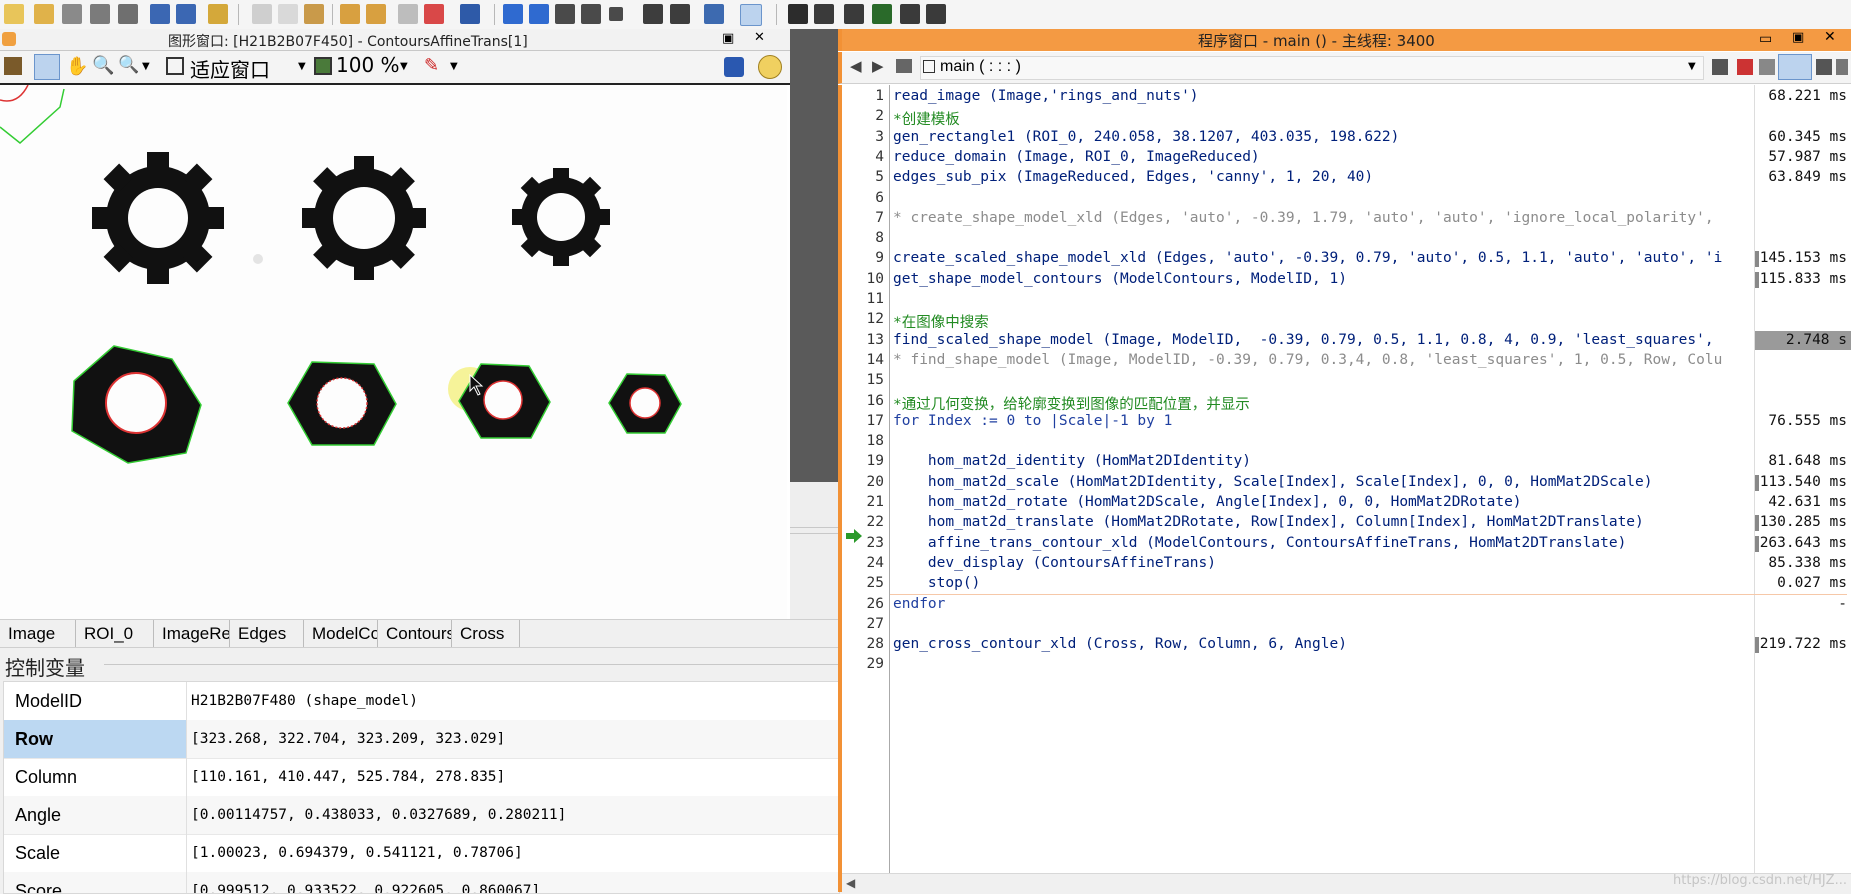  I want to click on step-into-icon, so click(160, 14).